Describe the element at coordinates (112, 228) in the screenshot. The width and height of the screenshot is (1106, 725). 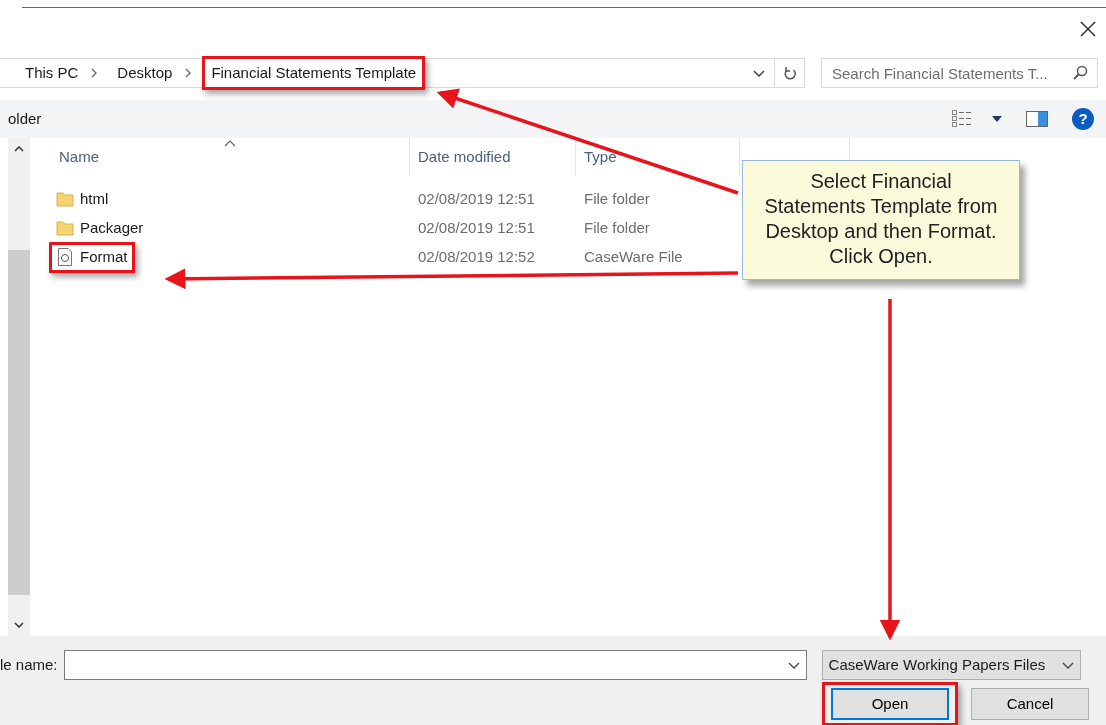
I see `file-name: Packager` at that location.